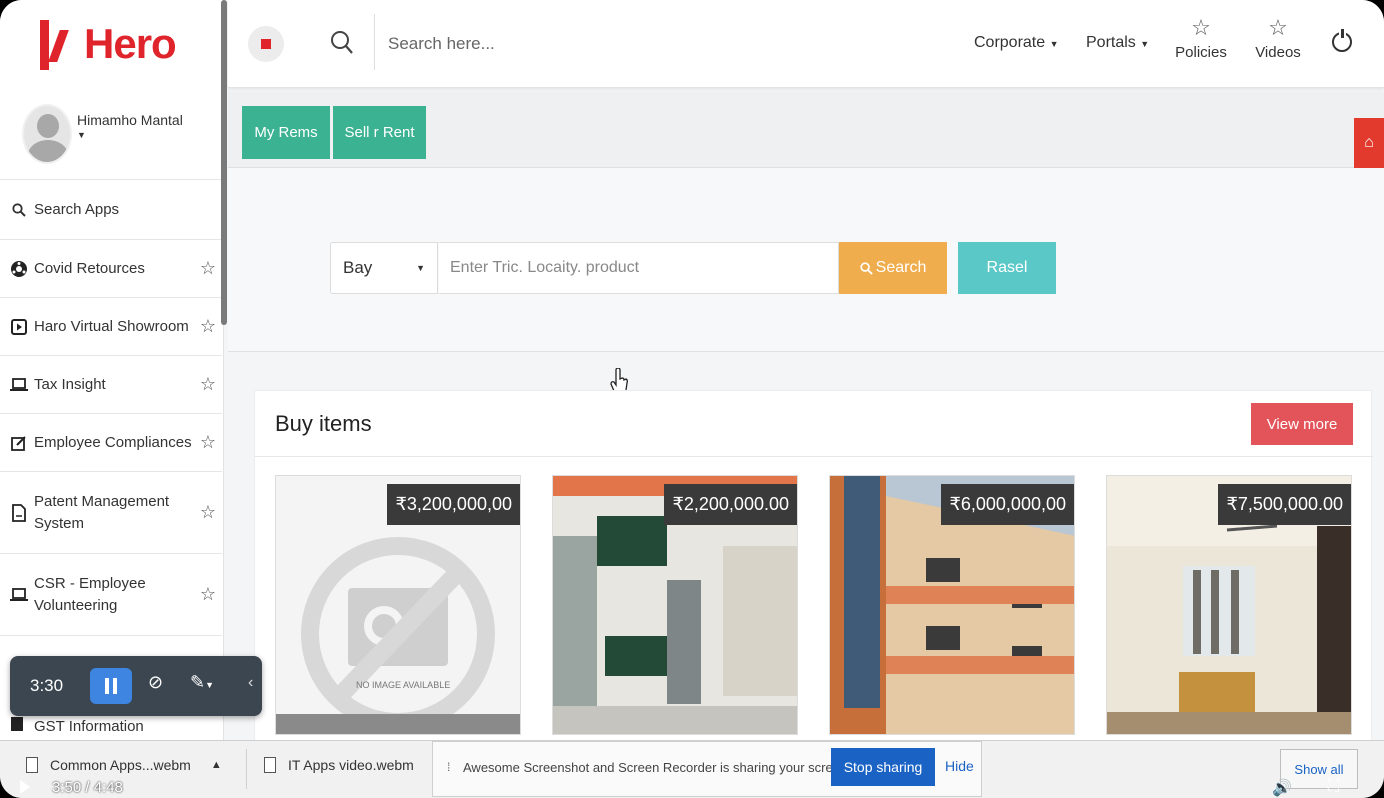 The height and width of the screenshot is (798, 1384). Describe the element at coordinates (323, 423) in the screenshot. I see `buy-items-title: Buy items` at that location.